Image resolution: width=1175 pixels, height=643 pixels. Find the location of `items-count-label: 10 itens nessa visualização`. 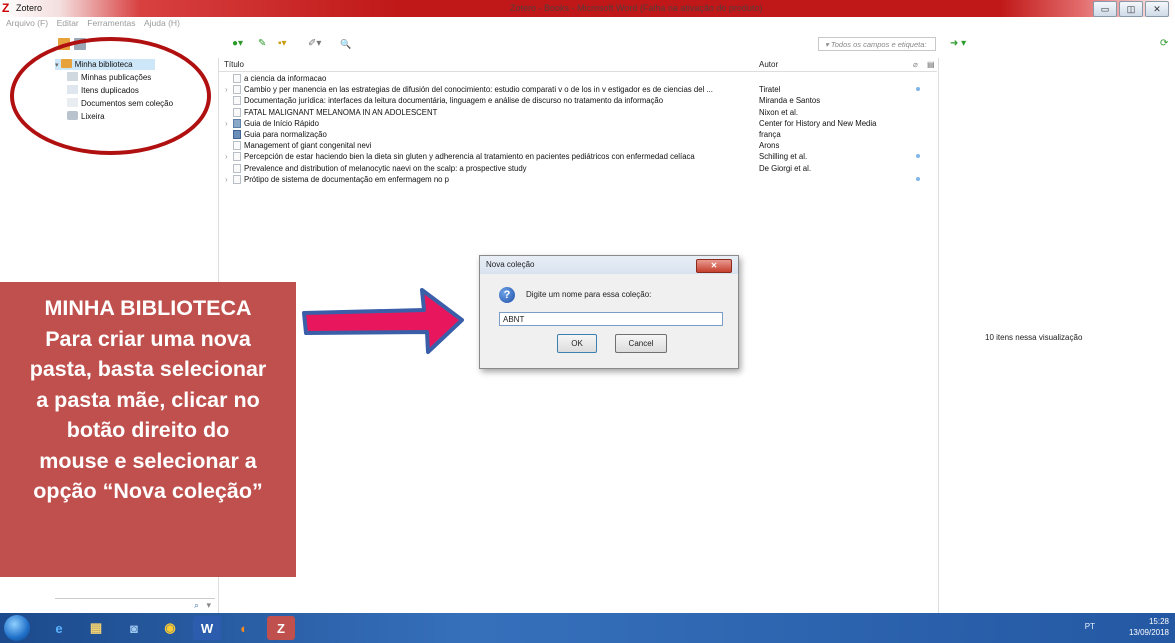

items-count-label: 10 itens nessa visualização is located at coordinates (1034, 337).